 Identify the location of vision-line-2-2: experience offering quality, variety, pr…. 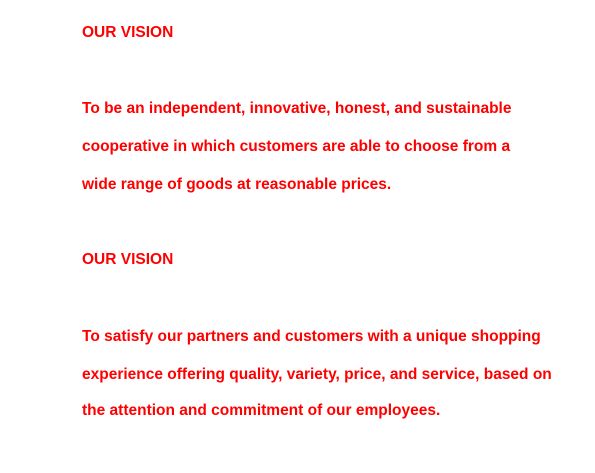
(317, 374).